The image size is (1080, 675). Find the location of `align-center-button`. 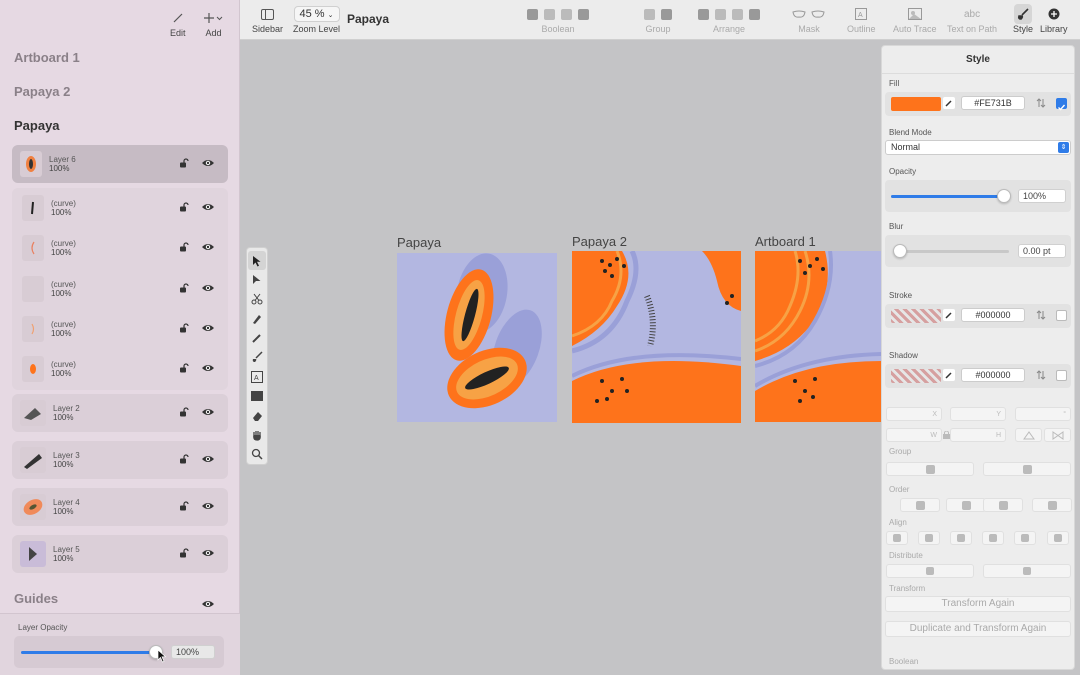

align-center-button is located at coordinates (929, 538).